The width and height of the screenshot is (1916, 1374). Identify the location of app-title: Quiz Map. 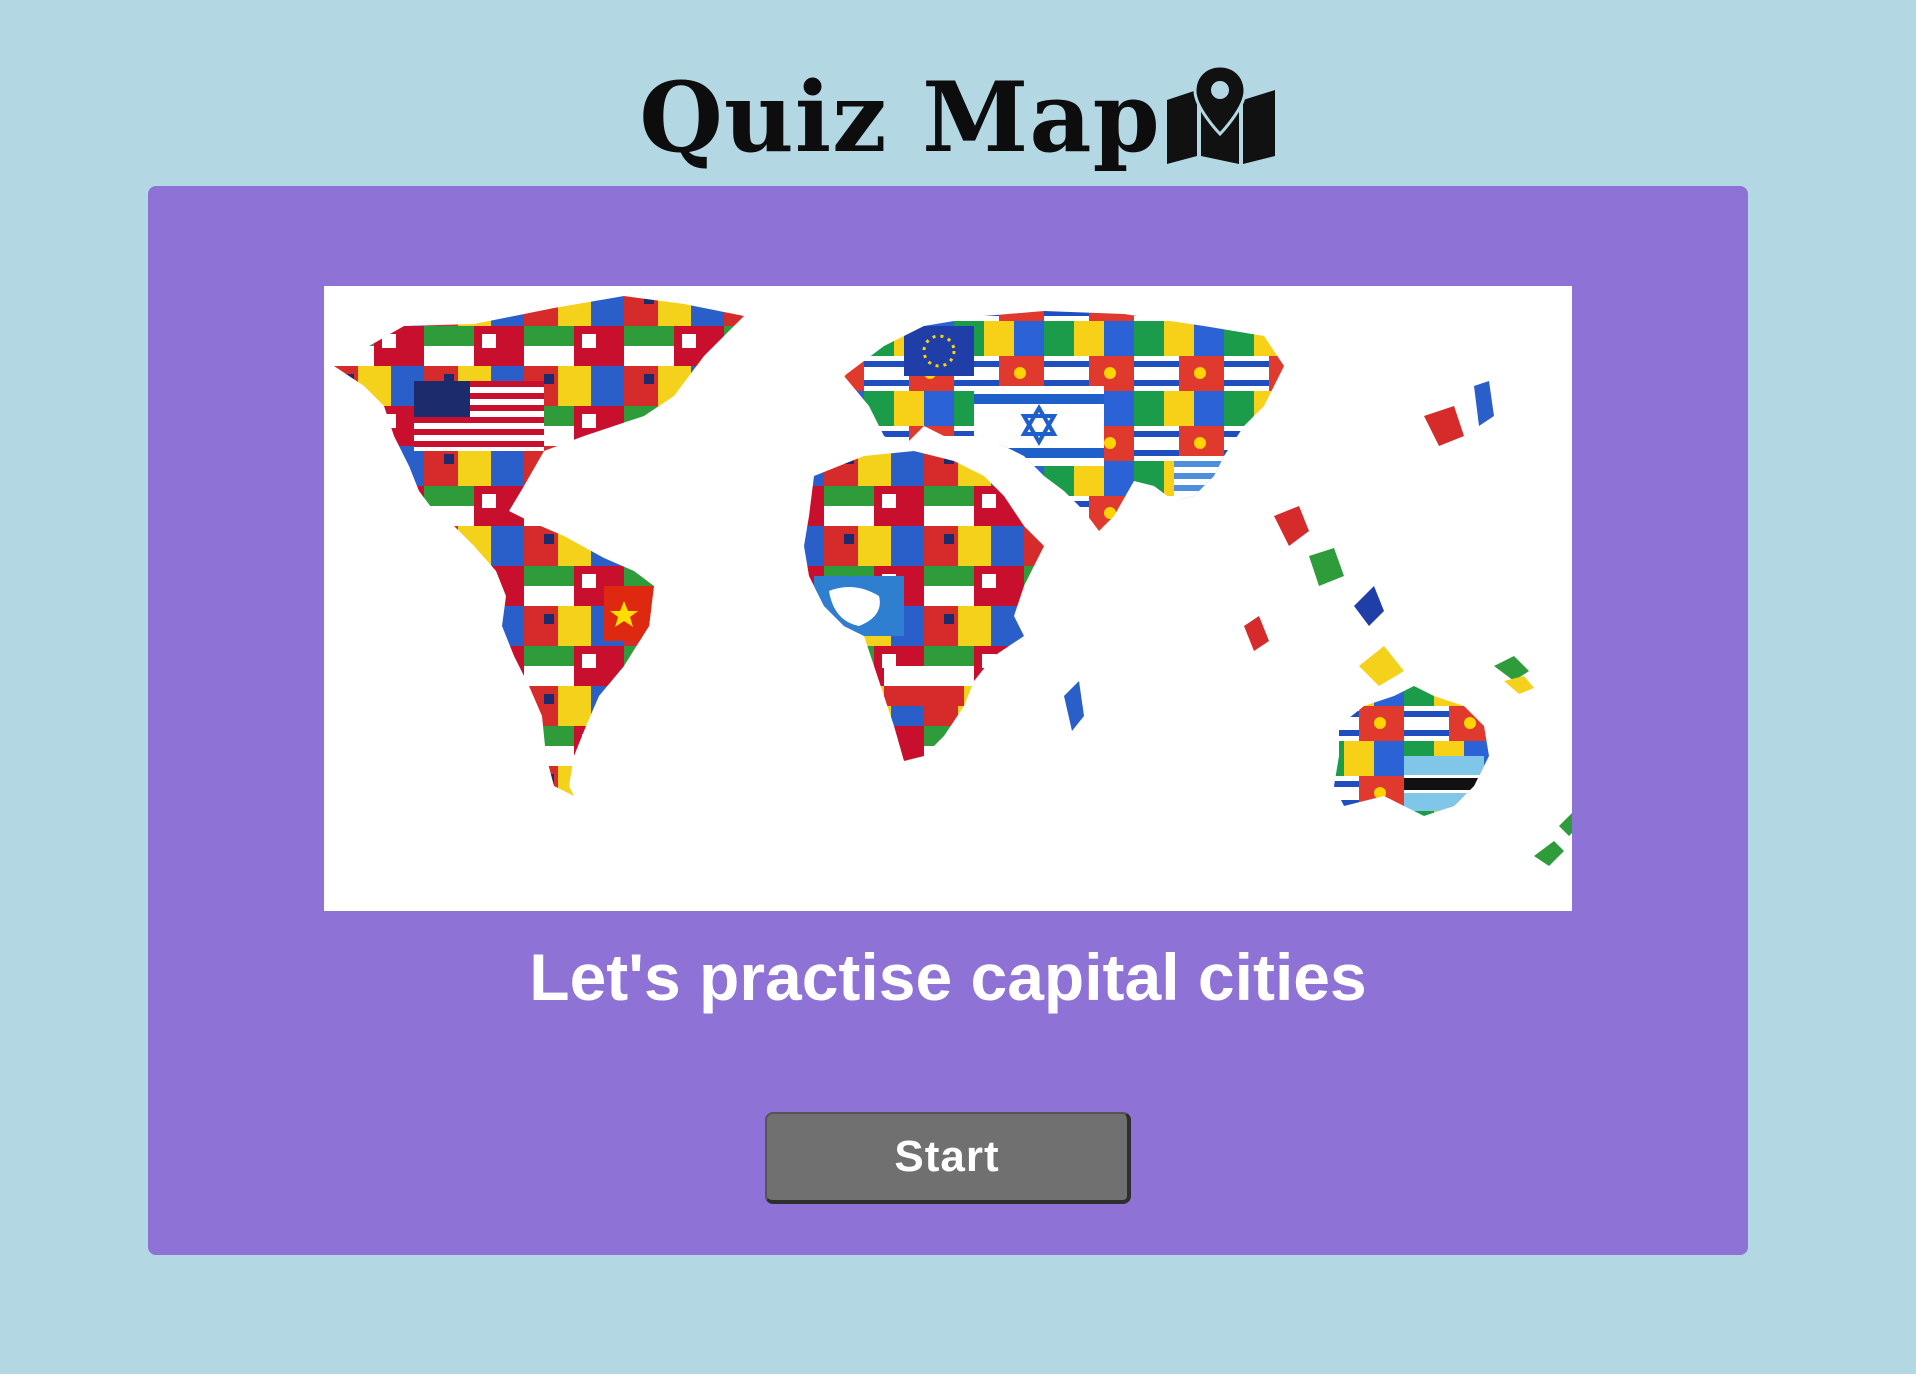
(900, 117).